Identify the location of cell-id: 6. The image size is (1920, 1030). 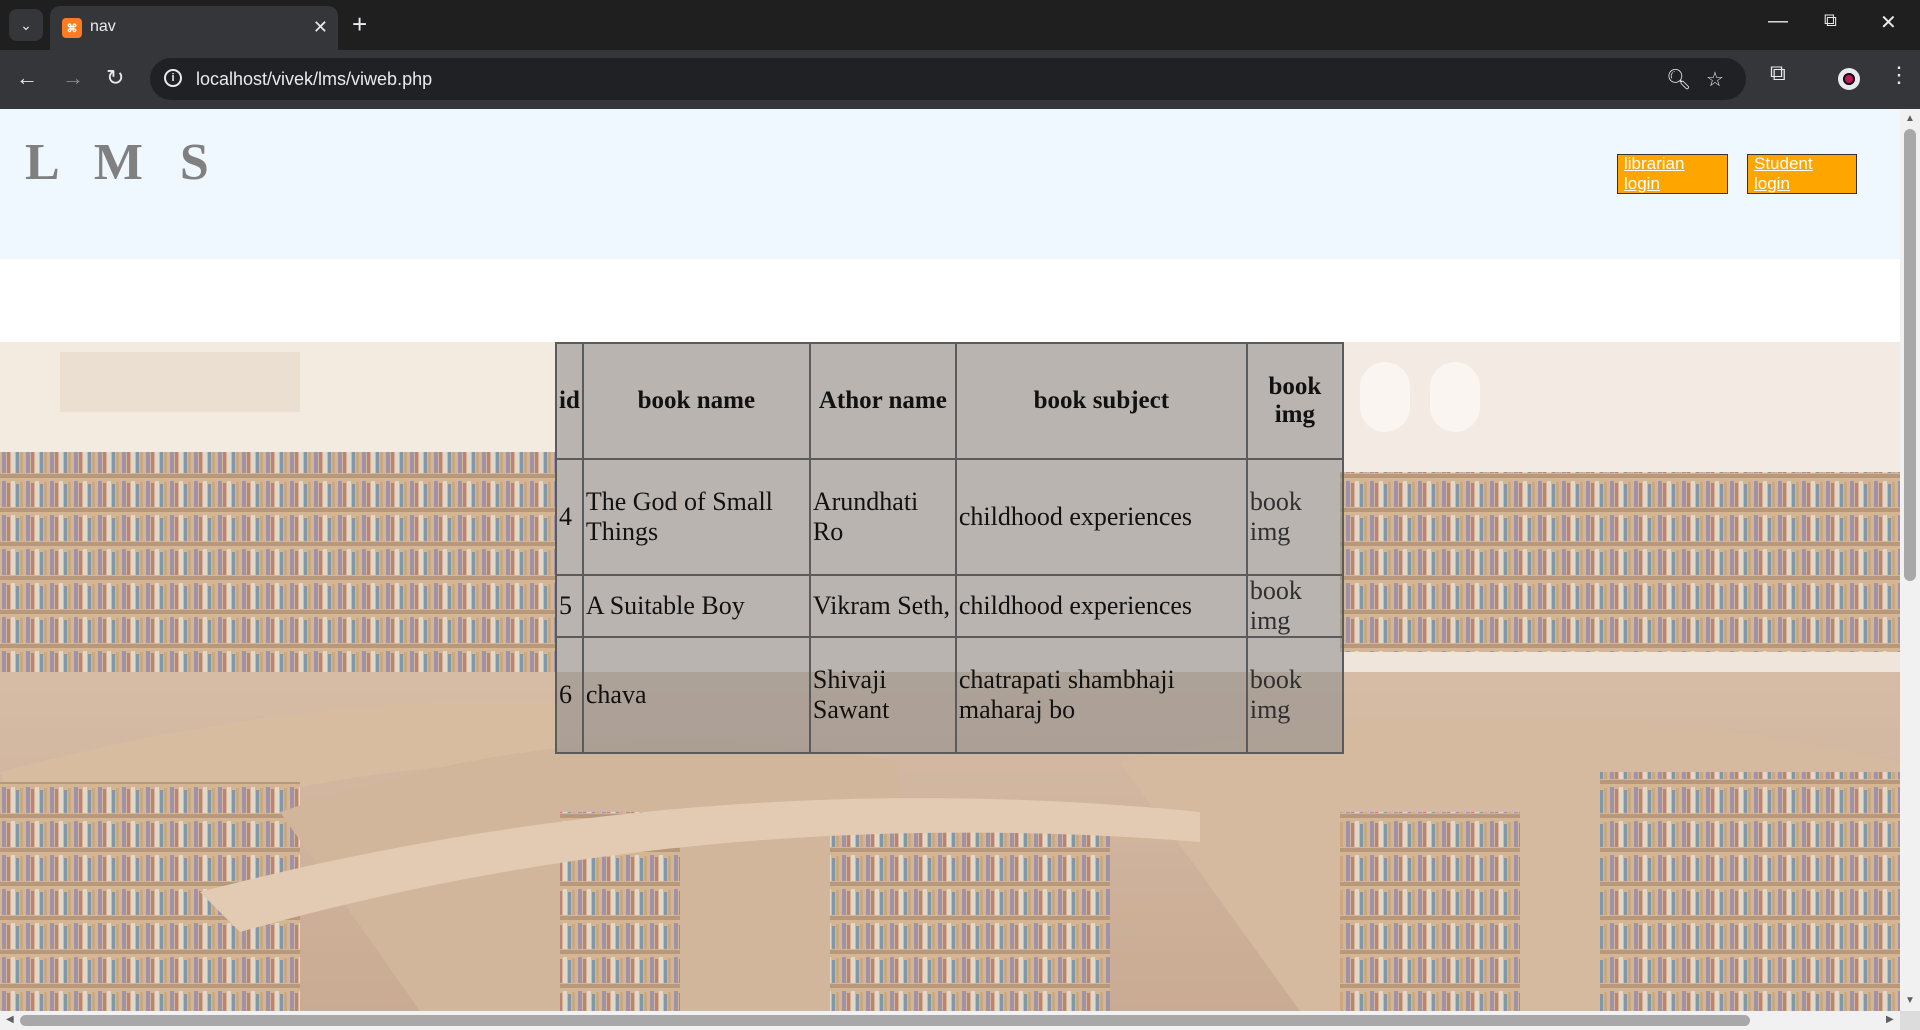
(569, 695).